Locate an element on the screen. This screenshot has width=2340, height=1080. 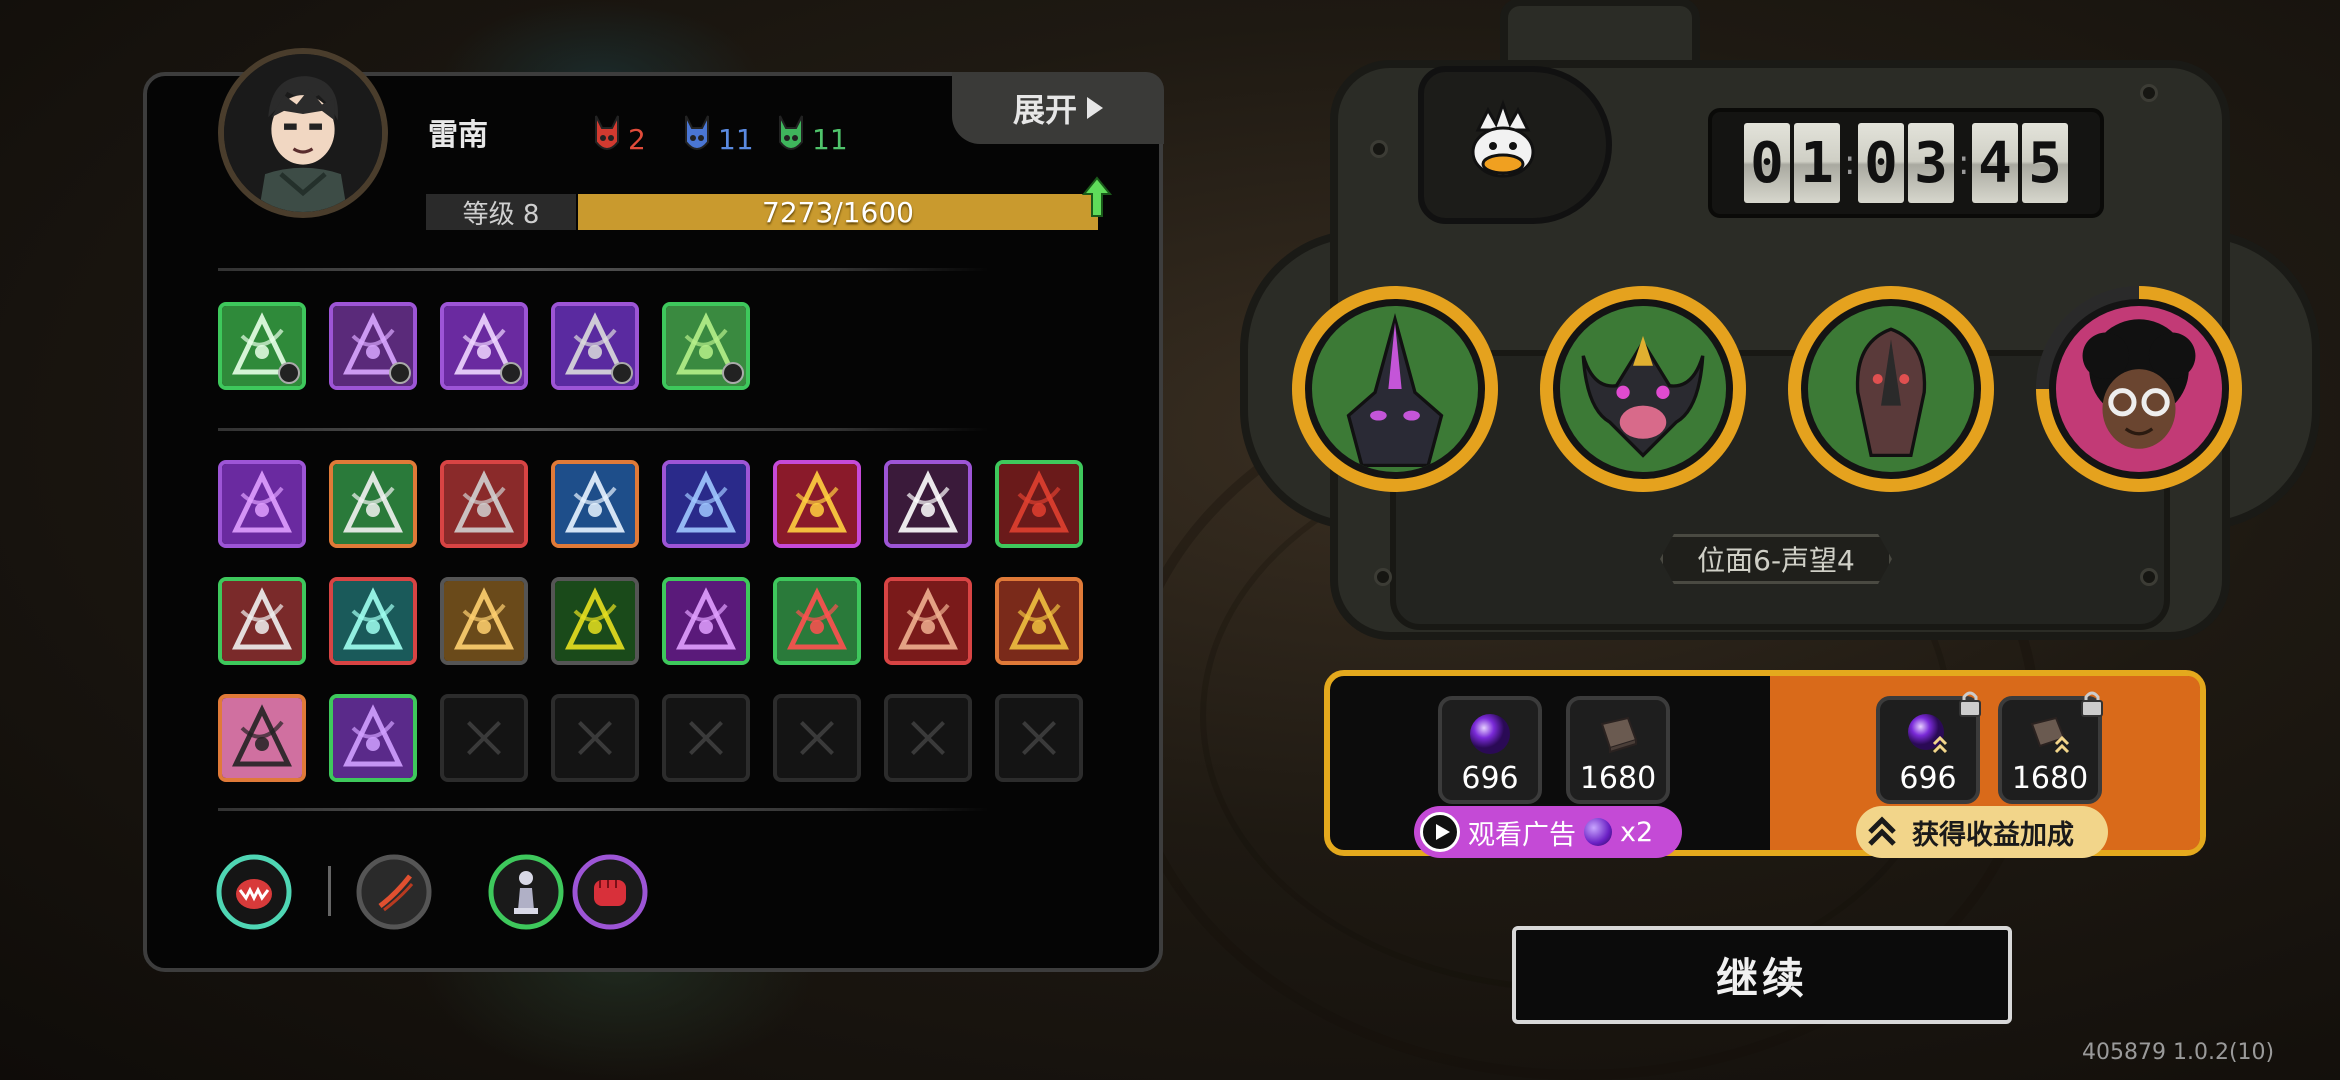
red-horned-mask-icon is located at coordinates (607, 132).